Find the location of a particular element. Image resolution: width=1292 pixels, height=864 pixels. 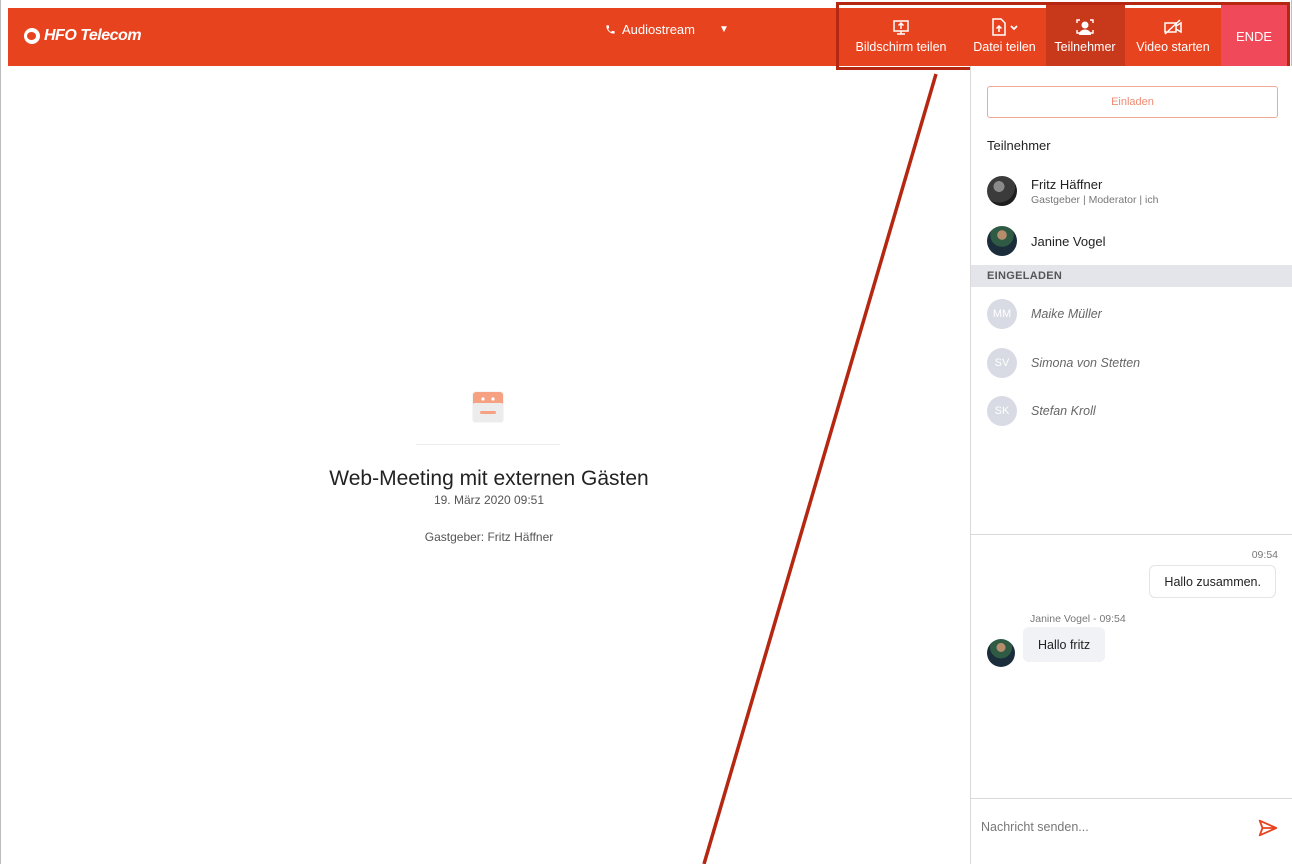

file-share-button: Datei teilen is located at coordinates (1004, 36).